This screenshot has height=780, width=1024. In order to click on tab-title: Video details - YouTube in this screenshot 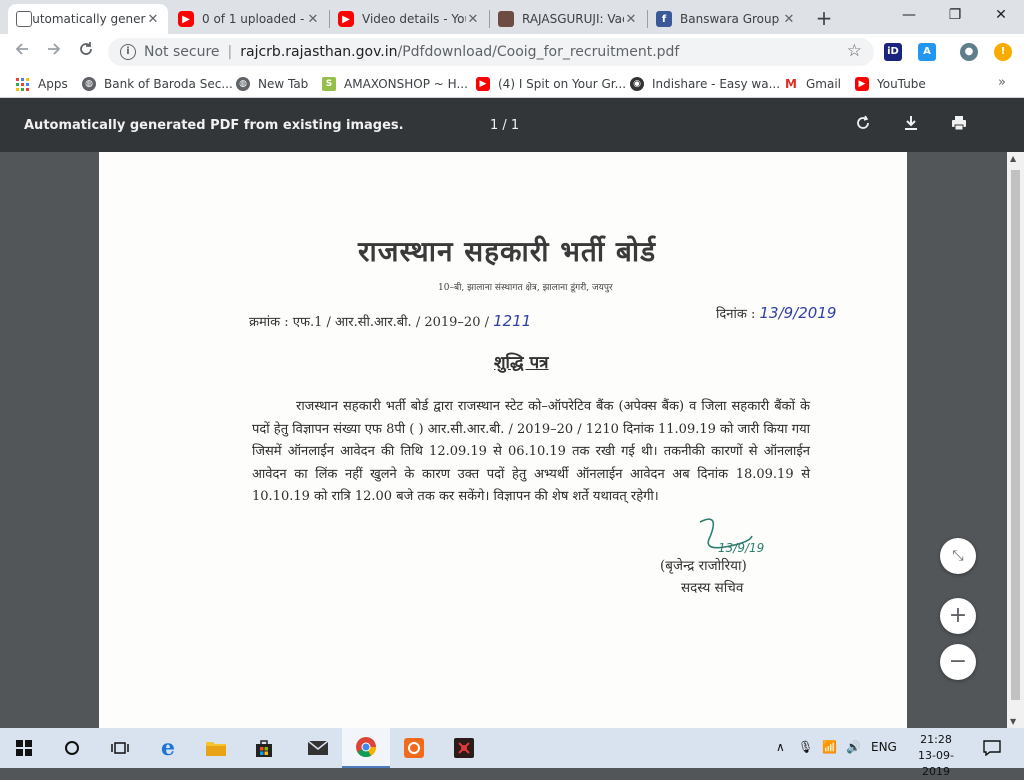, I will do `click(414, 19)`.